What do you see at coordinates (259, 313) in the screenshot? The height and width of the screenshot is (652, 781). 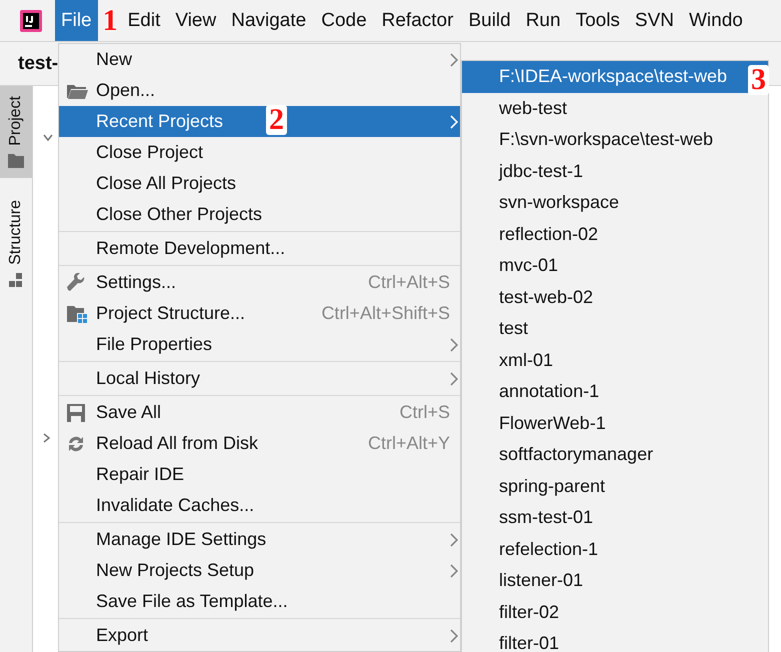 I see `menu-item: Project Structure... Ctrl+Alt+Shift+S` at bounding box center [259, 313].